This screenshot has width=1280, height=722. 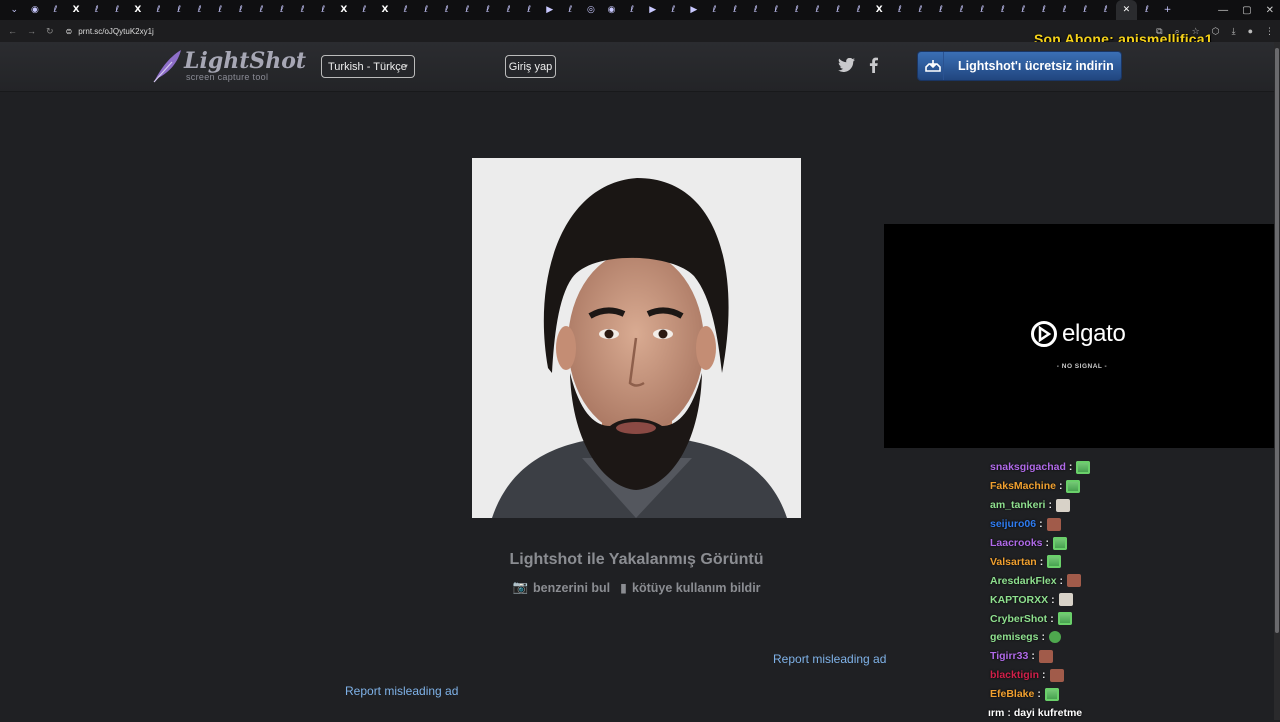 What do you see at coordinates (1018, 619) in the screenshot?
I see `chat-username: CryberShot` at bounding box center [1018, 619].